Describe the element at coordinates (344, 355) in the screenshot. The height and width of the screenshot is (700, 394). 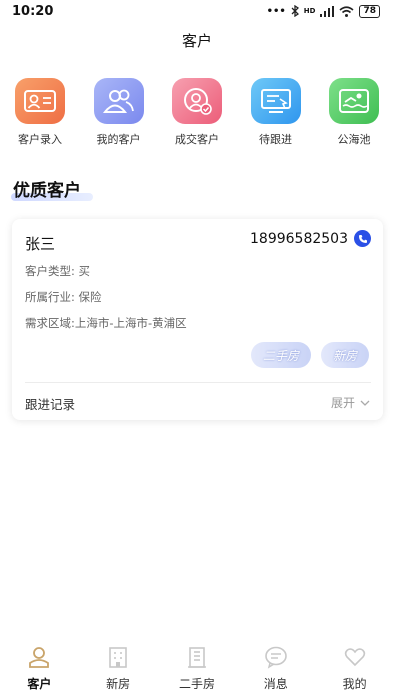
I see `tag-new-house: 新房` at that location.